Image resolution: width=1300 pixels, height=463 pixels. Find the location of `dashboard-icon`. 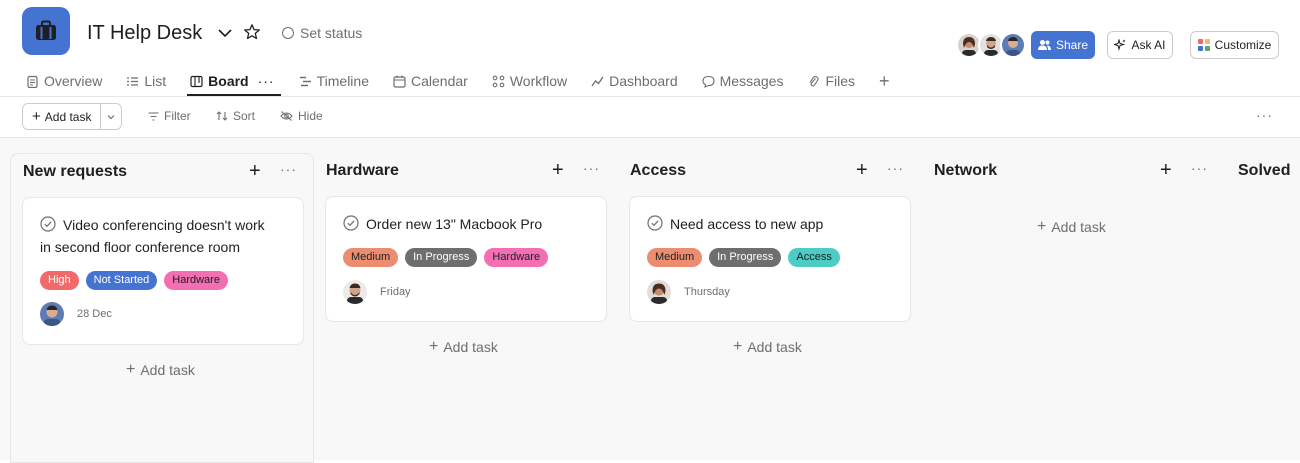

dashboard-icon is located at coordinates (597, 81).